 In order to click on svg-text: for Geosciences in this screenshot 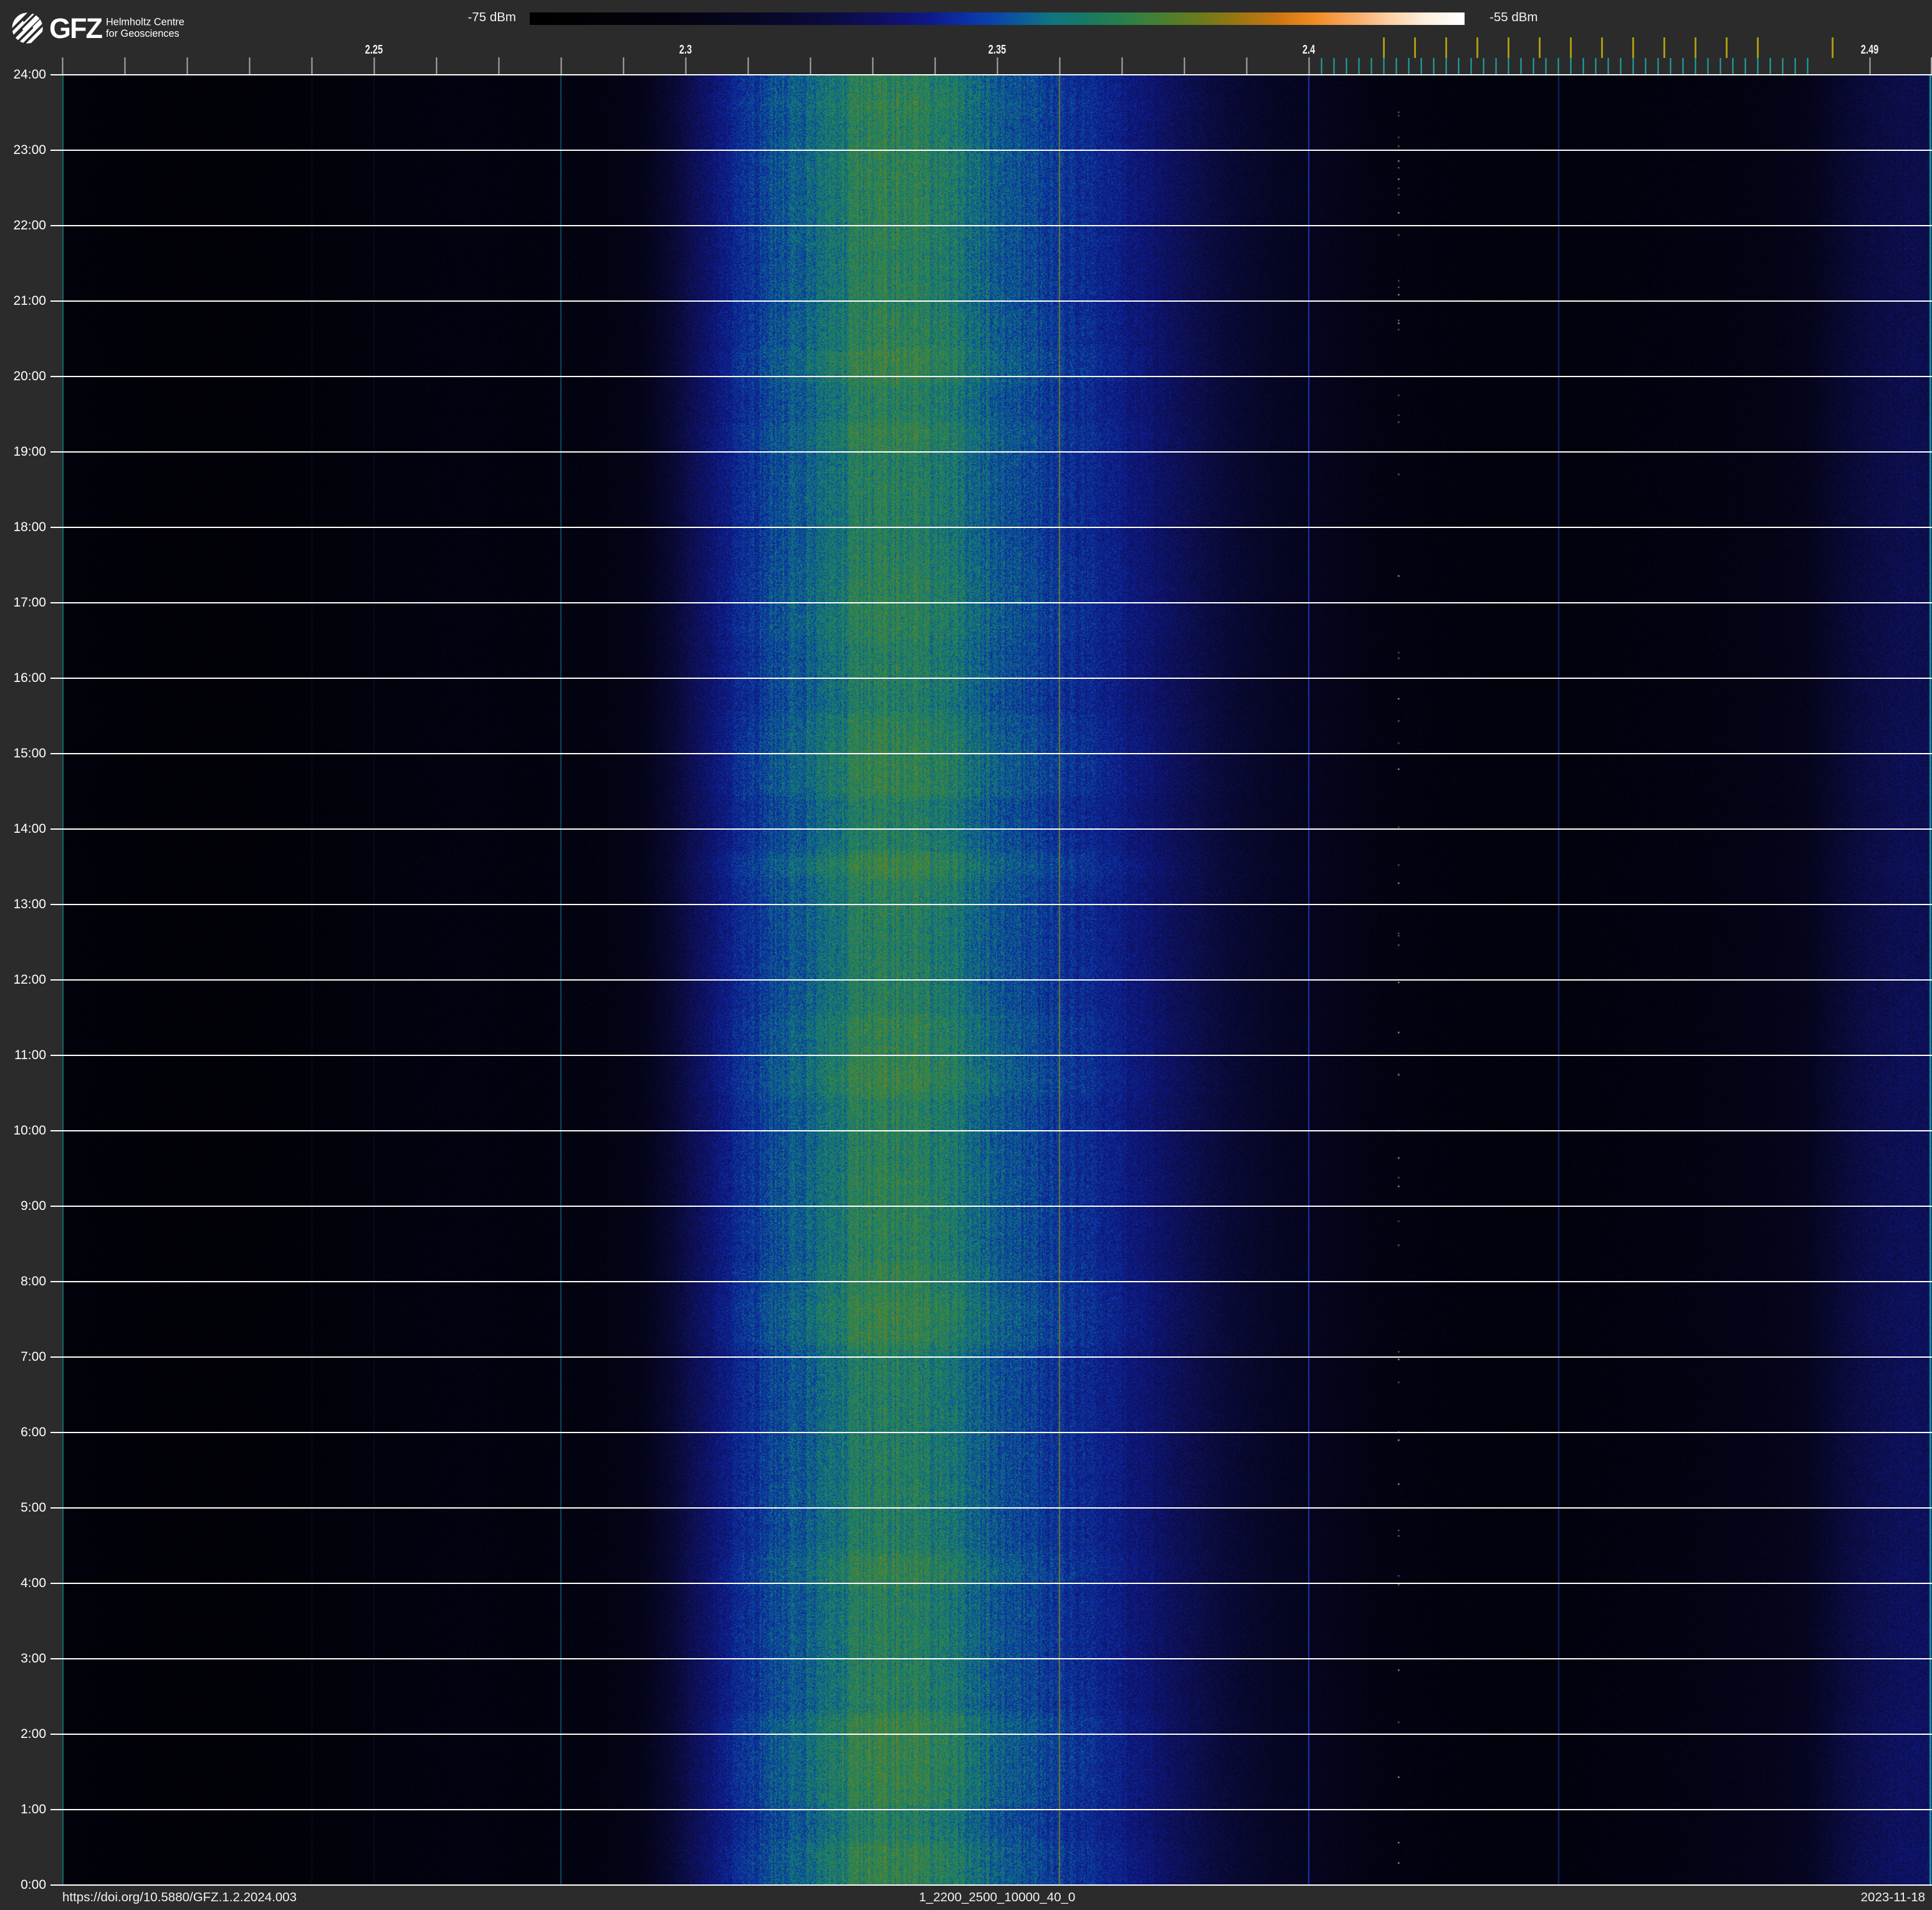, I will do `click(142, 33)`.